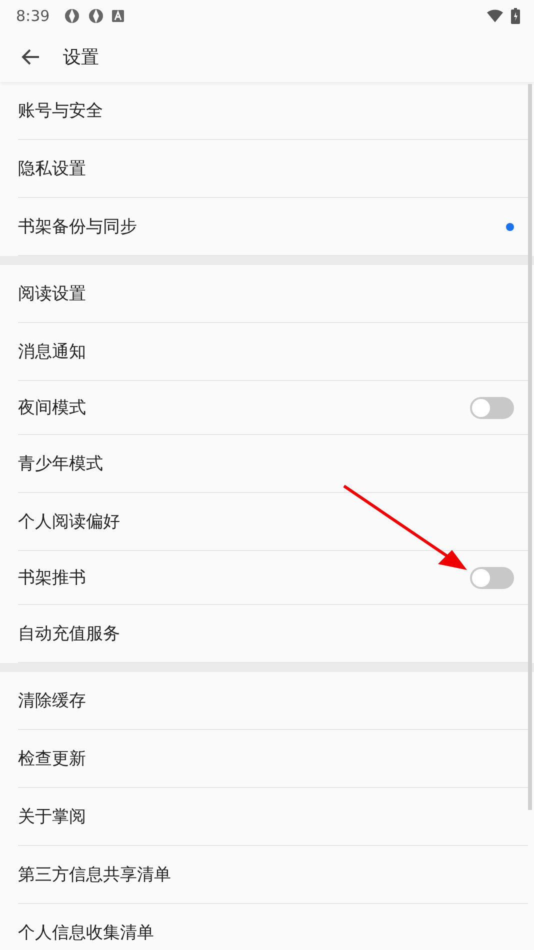 The height and width of the screenshot is (950, 534). Describe the element at coordinates (52, 168) in the screenshot. I see `settings-item: 隐私设置` at that location.